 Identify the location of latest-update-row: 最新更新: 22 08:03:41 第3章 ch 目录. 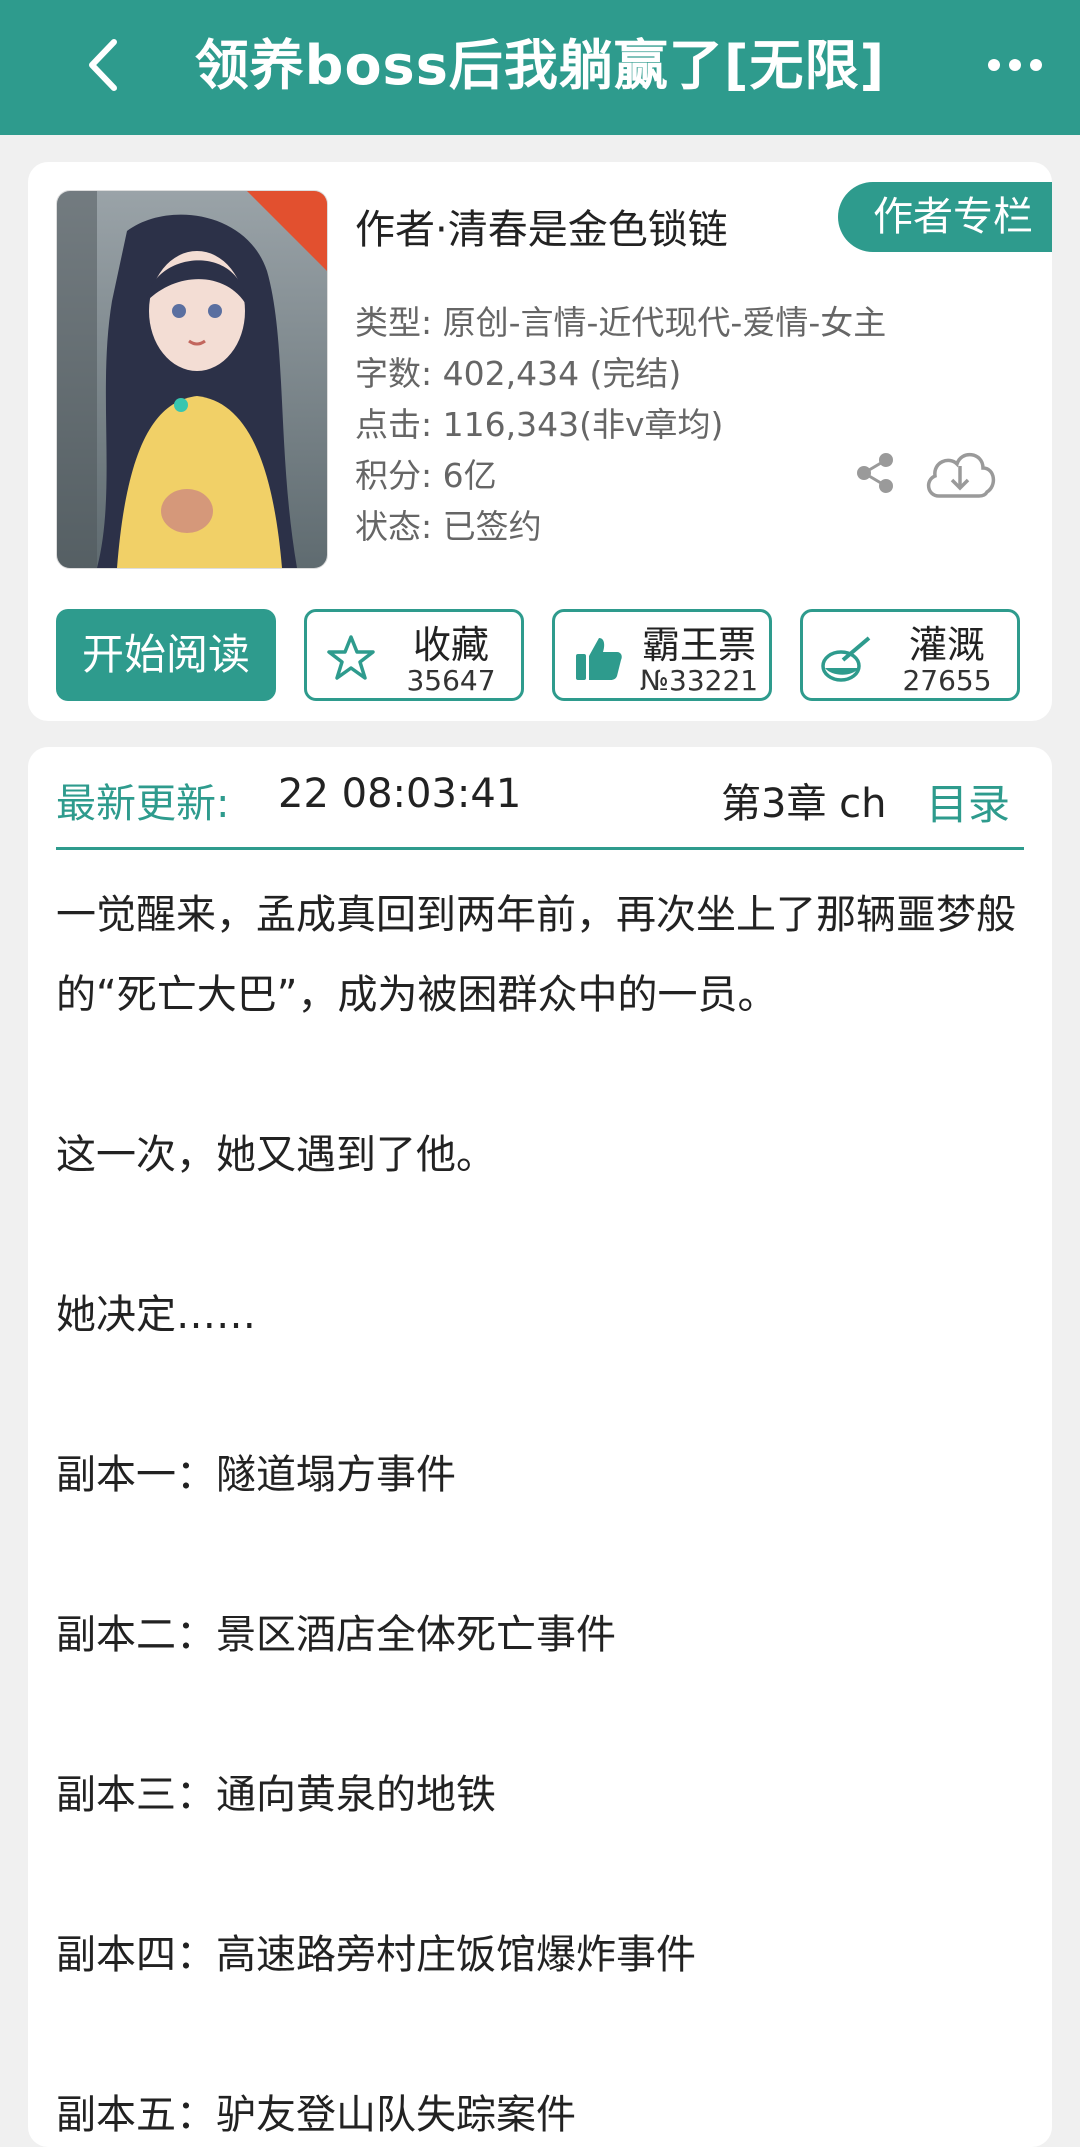
(540, 798).